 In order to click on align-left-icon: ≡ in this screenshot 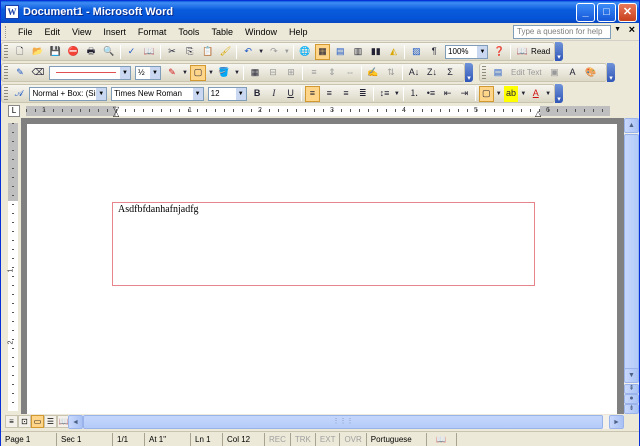, I will do `click(312, 93)`.